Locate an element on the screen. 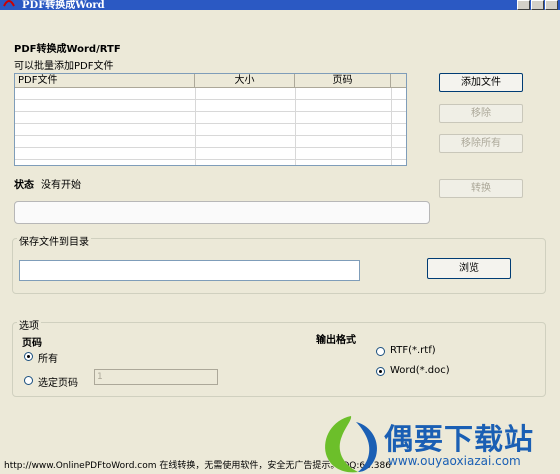  save-directory-legend: 保存文件到目录 is located at coordinates (54, 240).